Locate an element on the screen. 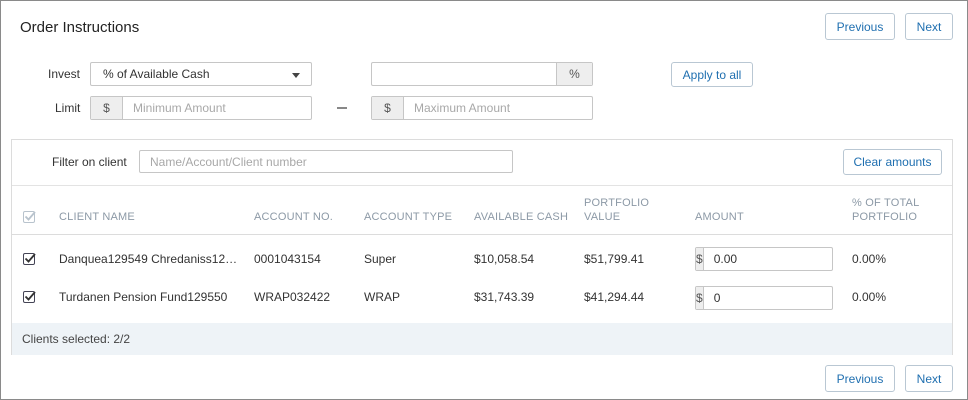  row-account-no: WRAP032422 is located at coordinates (292, 297).